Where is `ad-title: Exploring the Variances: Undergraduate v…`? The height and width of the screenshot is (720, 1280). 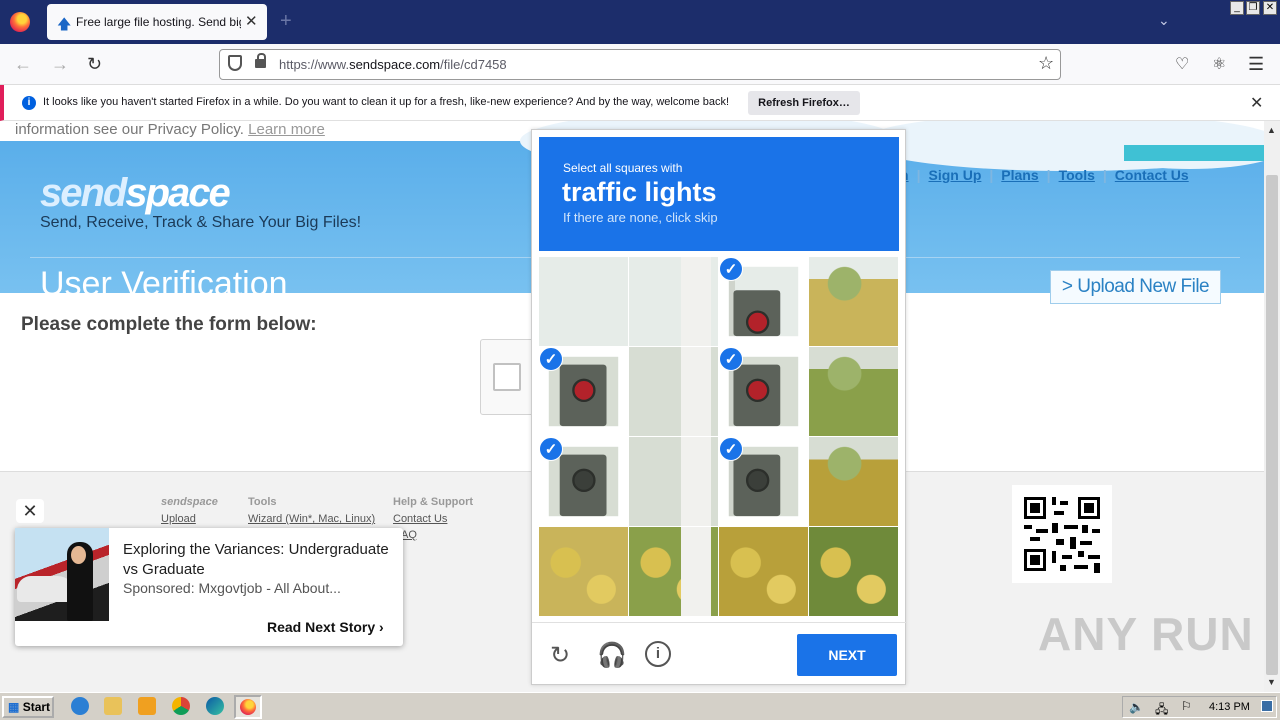 ad-title: Exploring the Variances: Undergraduate v… is located at coordinates (258, 560).